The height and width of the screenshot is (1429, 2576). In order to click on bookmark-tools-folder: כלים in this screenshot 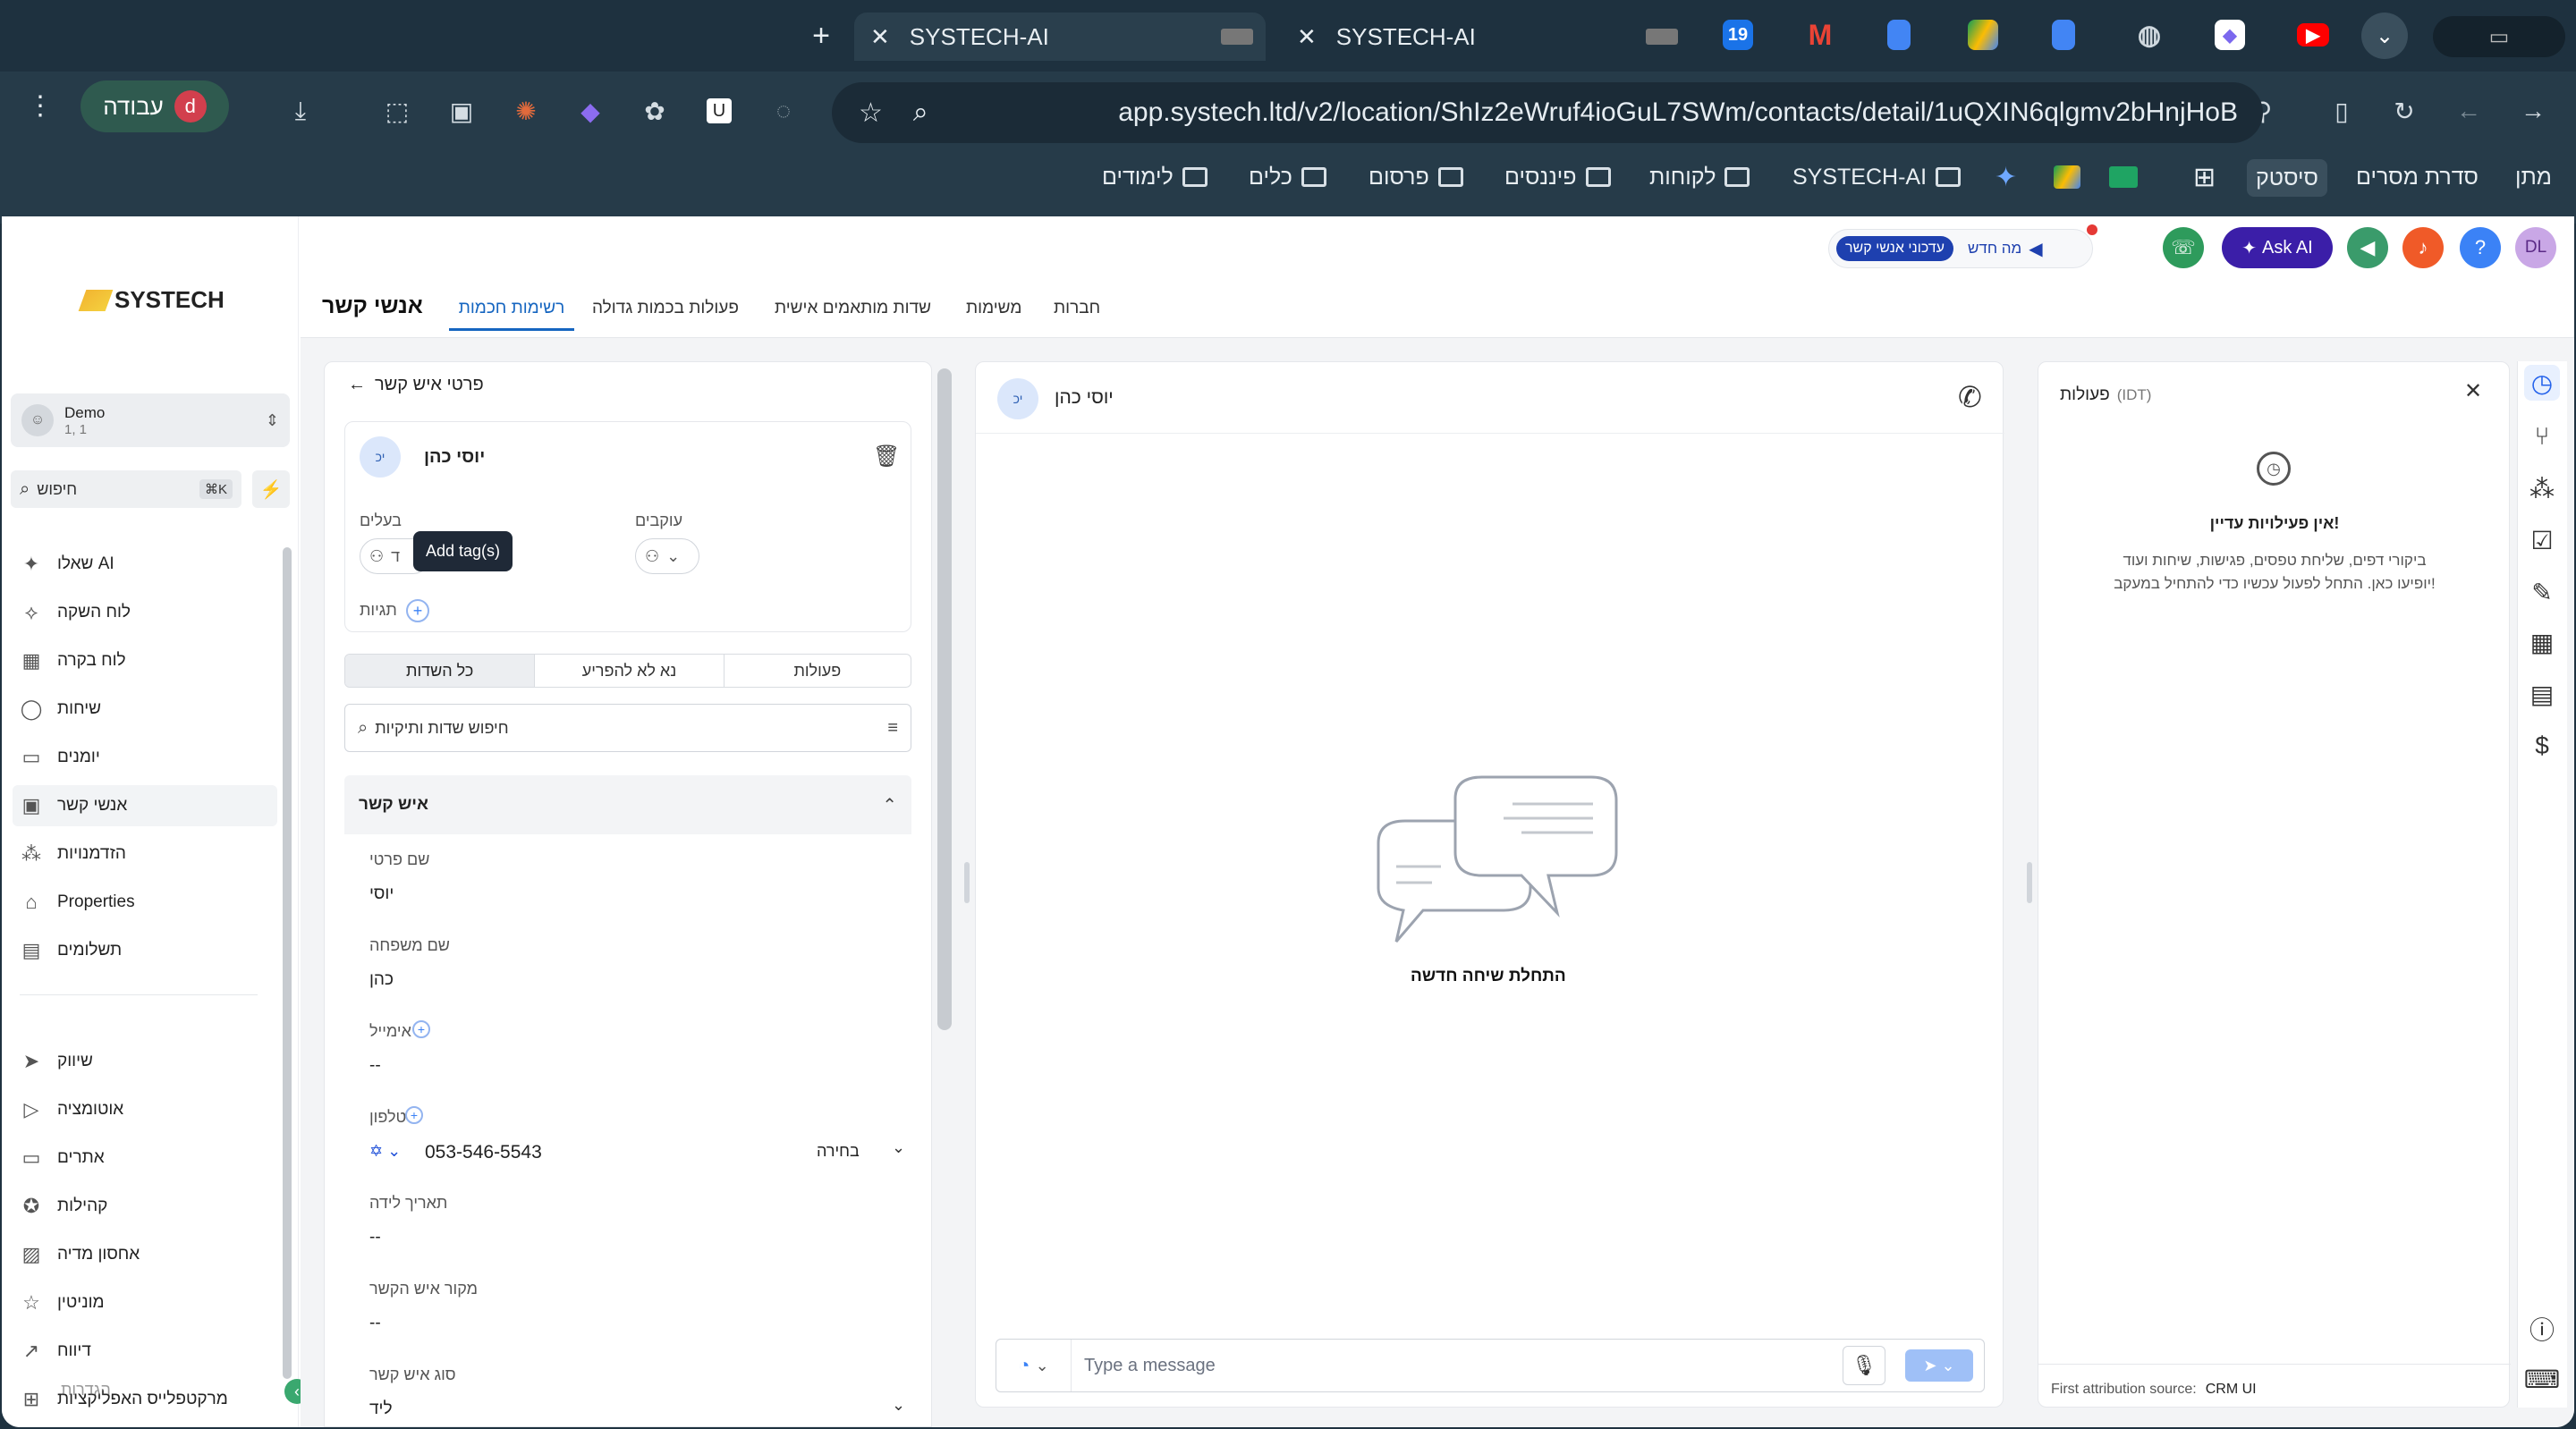, I will do `click(1287, 177)`.